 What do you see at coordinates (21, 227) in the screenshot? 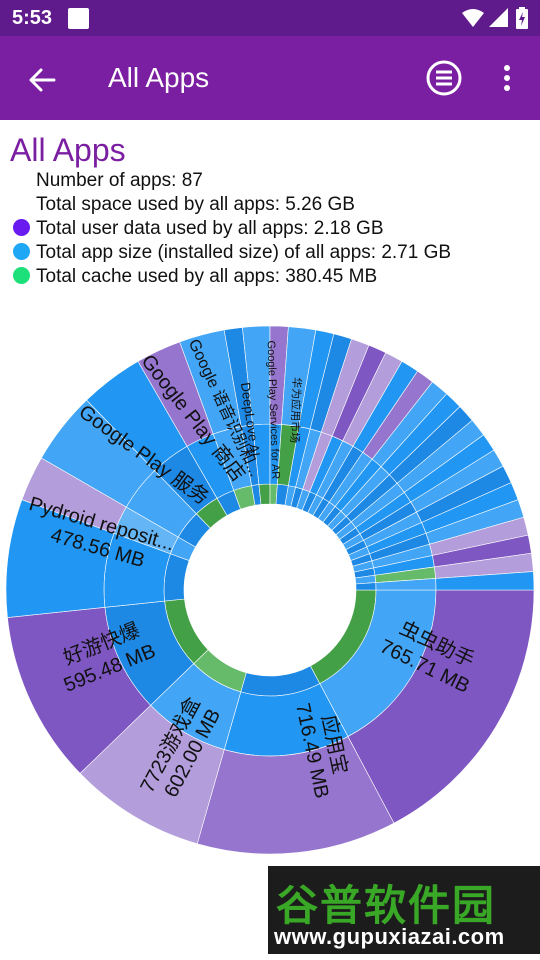
I see `user-data-legend-dot` at bounding box center [21, 227].